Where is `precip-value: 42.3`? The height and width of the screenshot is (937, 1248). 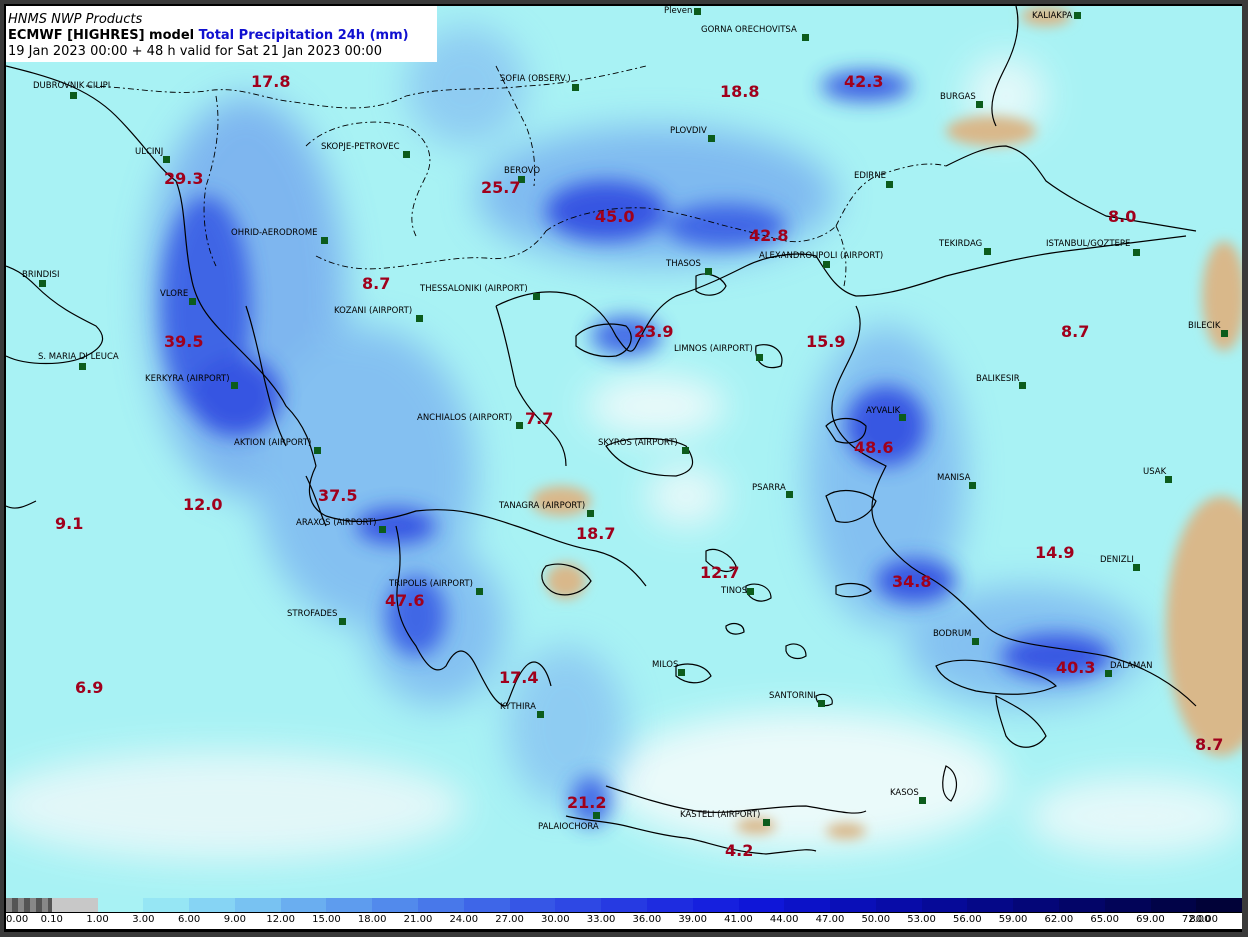 precip-value: 42.3 is located at coordinates (864, 81).